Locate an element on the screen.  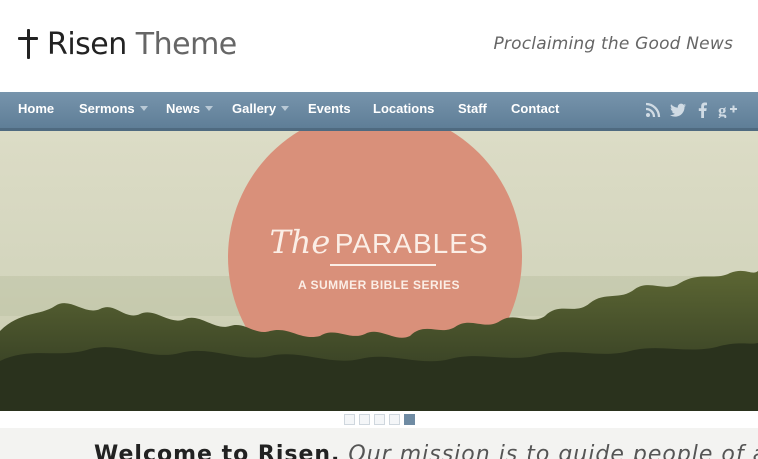
nav-item-news: News is located at coordinates (189, 110).